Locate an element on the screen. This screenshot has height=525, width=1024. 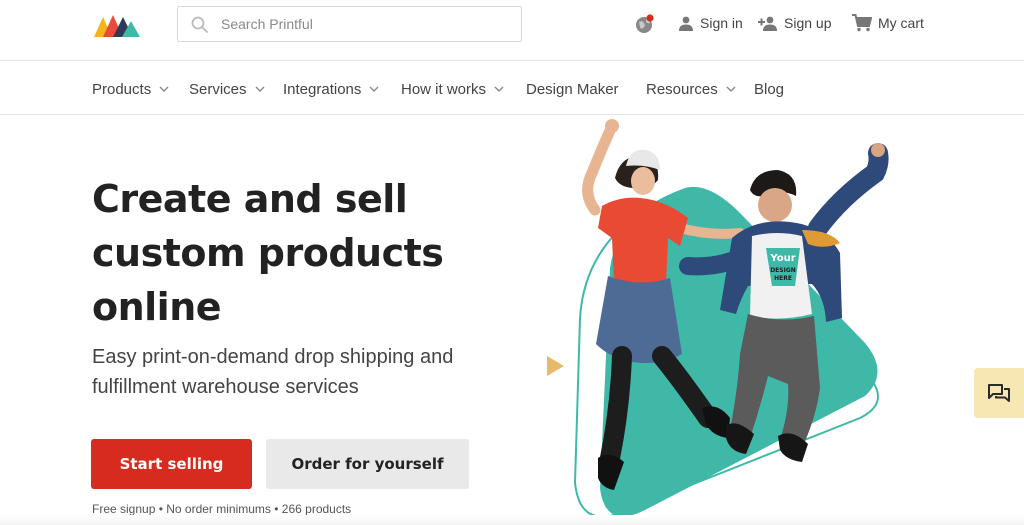
sign-in-link: Sign in is located at coordinates (710, 23).